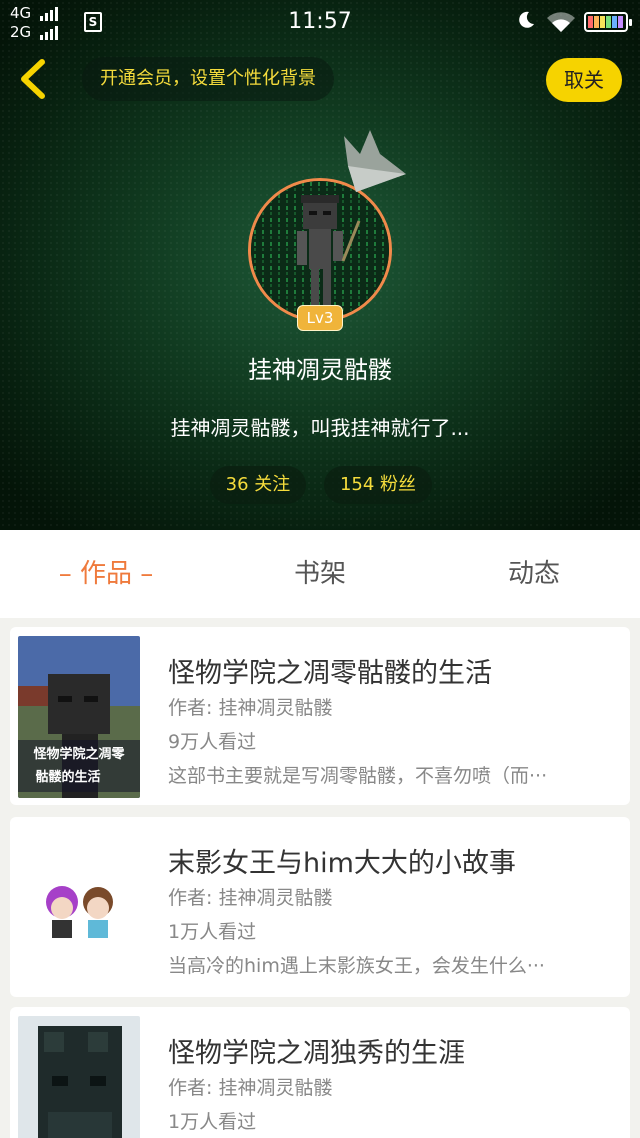  Describe the element at coordinates (208, 79) in the screenshot. I see `vip-background-prompt: 开通会员，设置个性化背景` at that location.